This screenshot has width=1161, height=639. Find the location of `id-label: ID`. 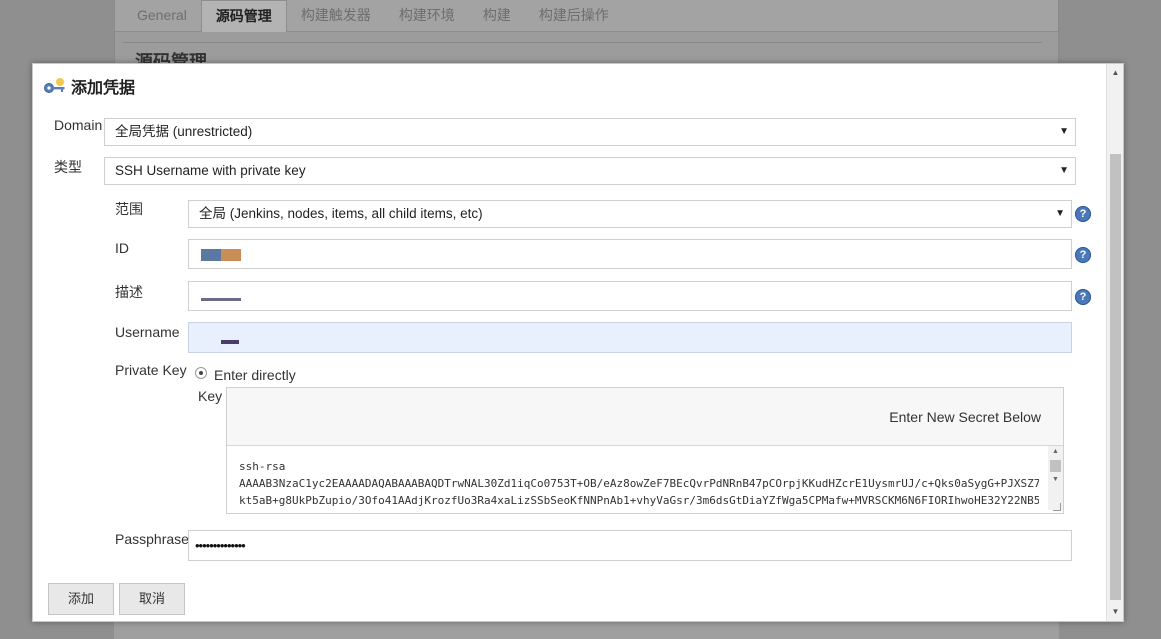

id-label: ID is located at coordinates (122, 248).